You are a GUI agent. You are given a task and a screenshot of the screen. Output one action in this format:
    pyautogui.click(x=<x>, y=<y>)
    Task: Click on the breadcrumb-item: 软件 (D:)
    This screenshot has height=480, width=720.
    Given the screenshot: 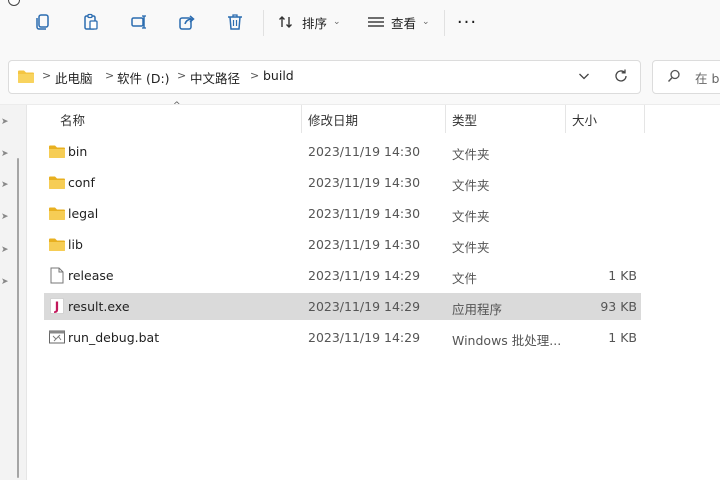 What is the action you would take?
    pyautogui.click(x=143, y=77)
    